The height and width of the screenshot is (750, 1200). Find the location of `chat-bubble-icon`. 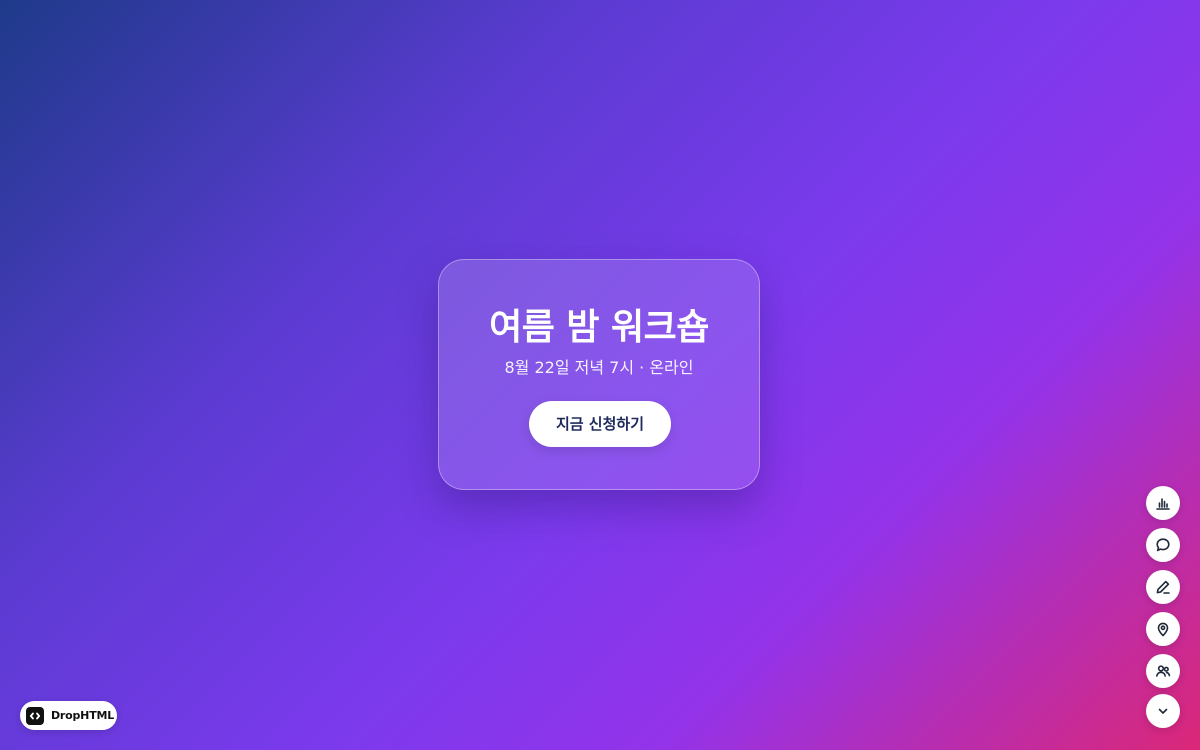

chat-bubble-icon is located at coordinates (1163, 545).